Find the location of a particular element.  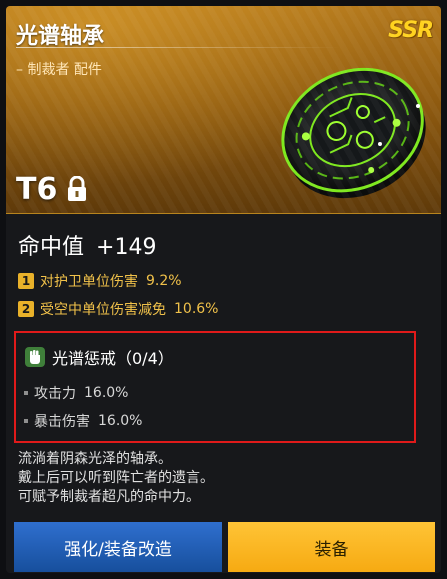

sub-stat-value: 10.6% is located at coordinates (196, 309).